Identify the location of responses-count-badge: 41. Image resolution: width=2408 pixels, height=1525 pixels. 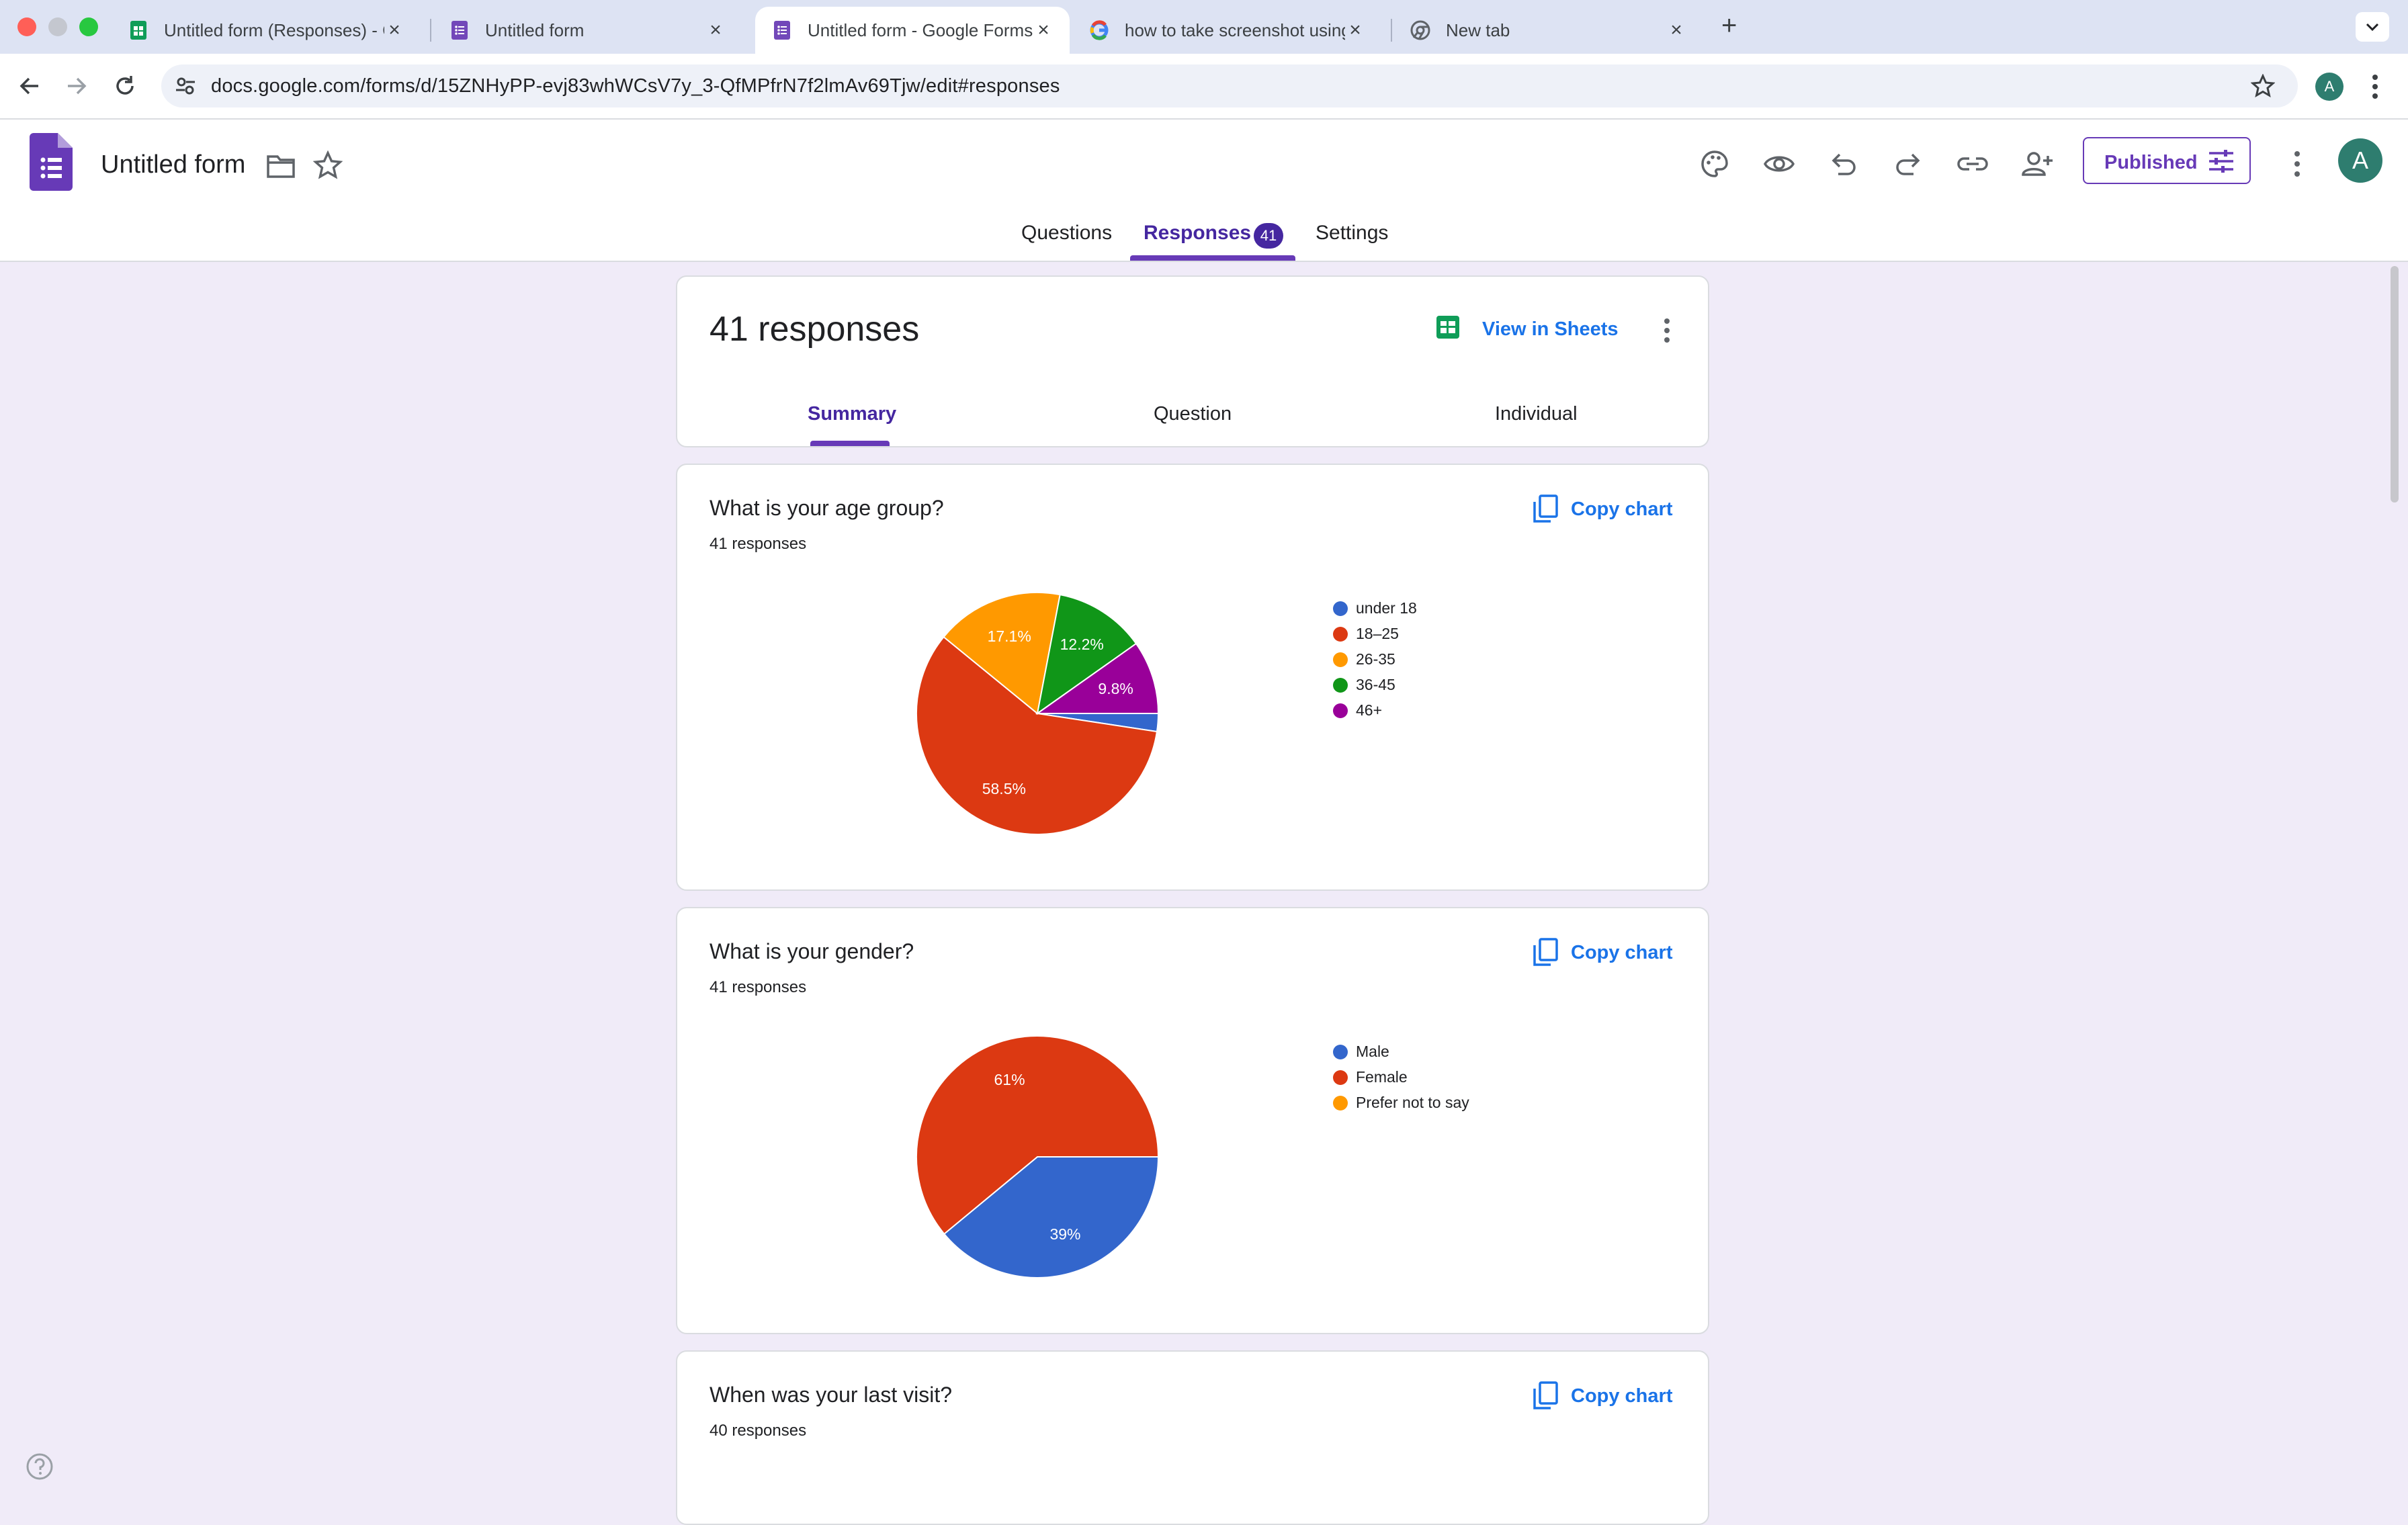
(1268, 236).